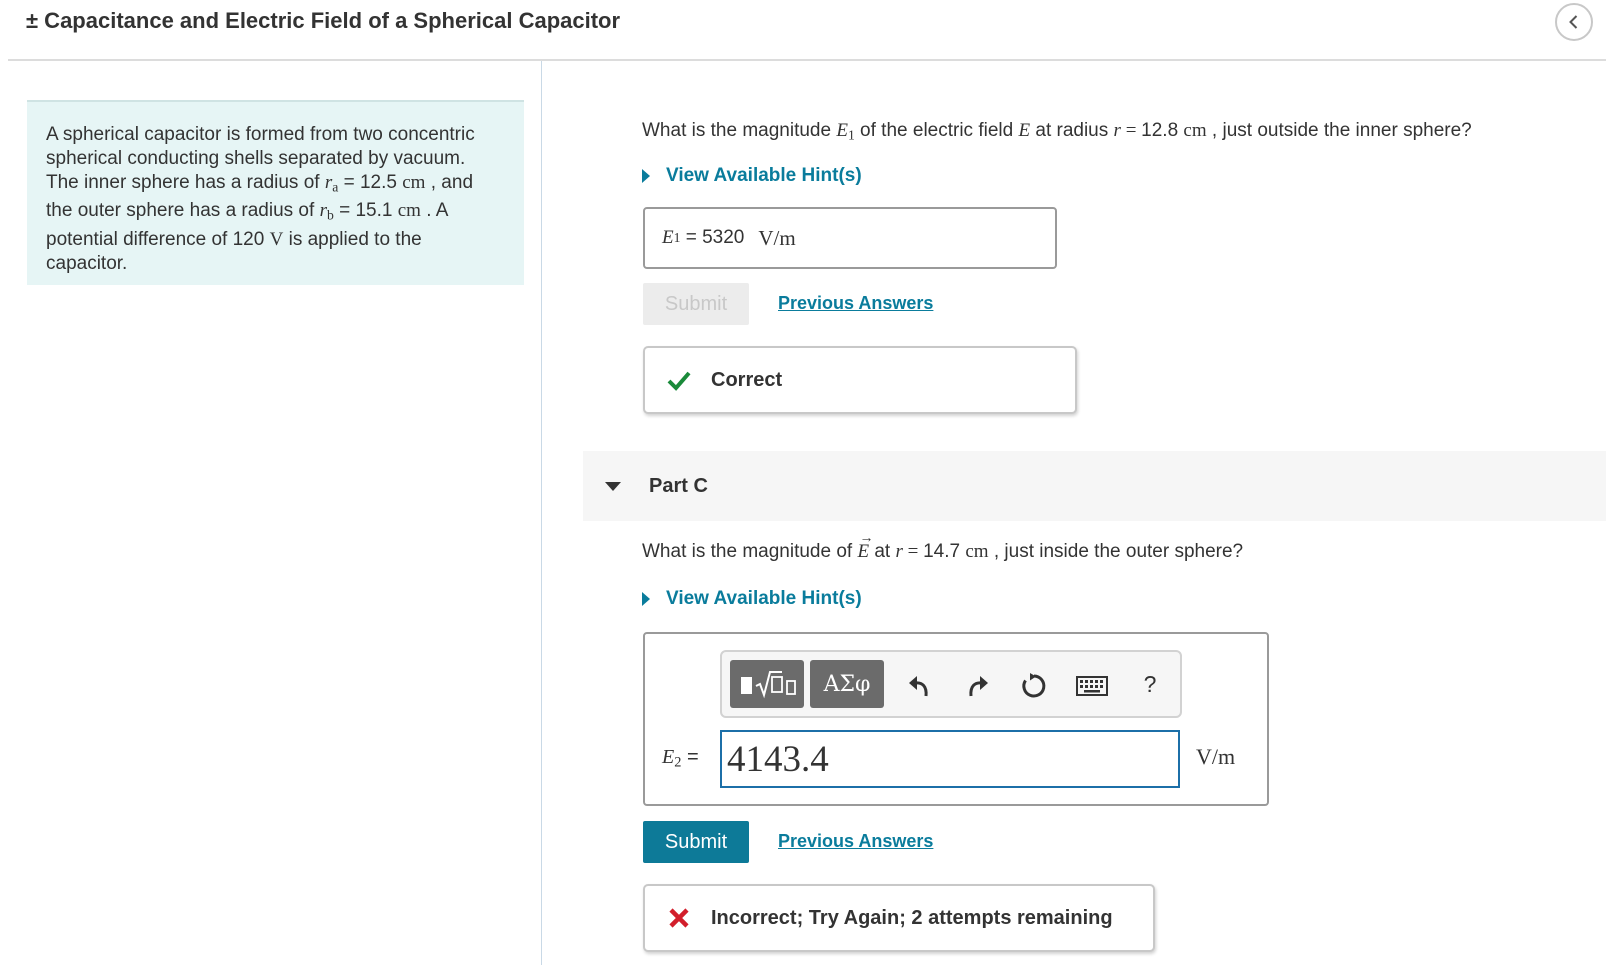  What do you see at coordinates (87, 263) in the screenshot?
I see `problem-line: capacitor.` at bounding box center [87, 263].